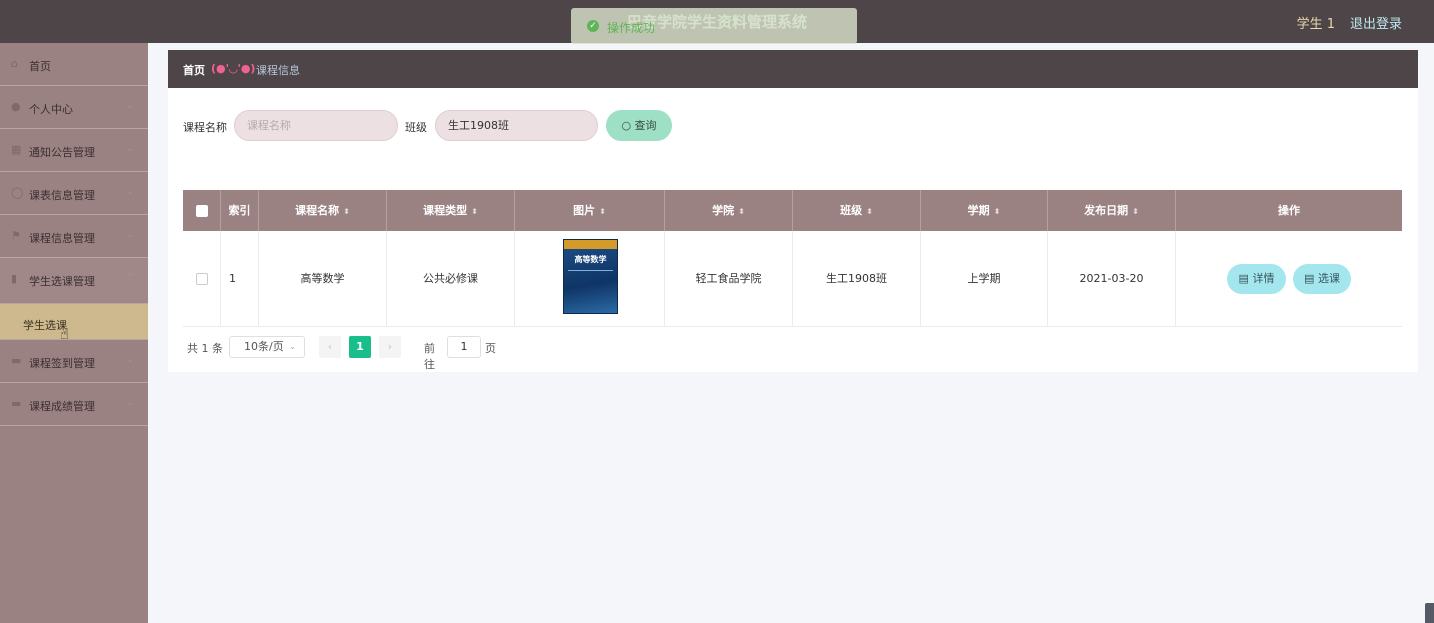 The image size is (1434, 623). Describe the element at coordinates (51, 109) in the screenshot. I see `sidebar-item-label: 个人中心` at that location.